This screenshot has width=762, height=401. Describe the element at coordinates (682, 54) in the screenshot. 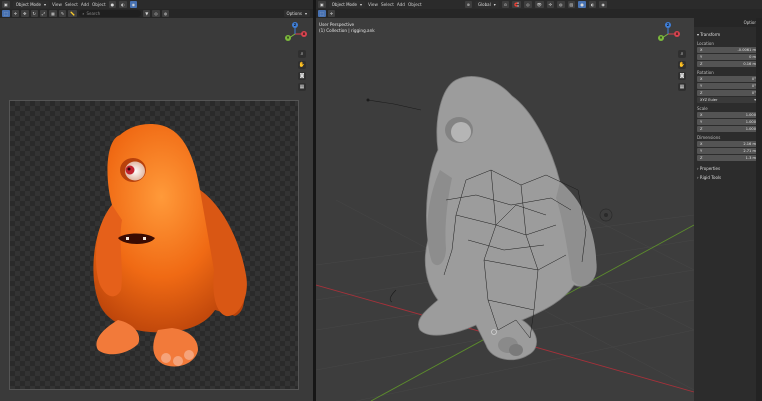

I see `zoom-icon: ⌕` at that location.